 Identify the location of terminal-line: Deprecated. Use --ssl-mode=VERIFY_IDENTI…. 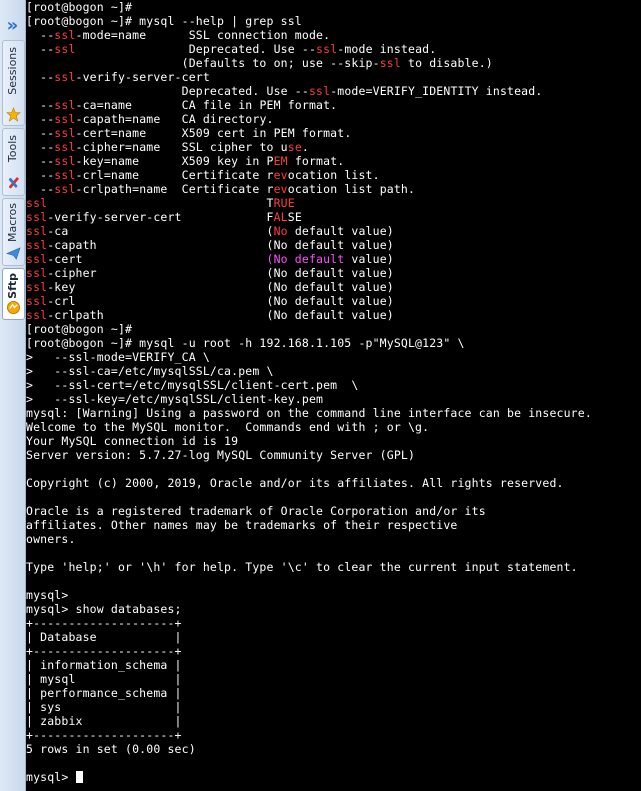
(333, 91).